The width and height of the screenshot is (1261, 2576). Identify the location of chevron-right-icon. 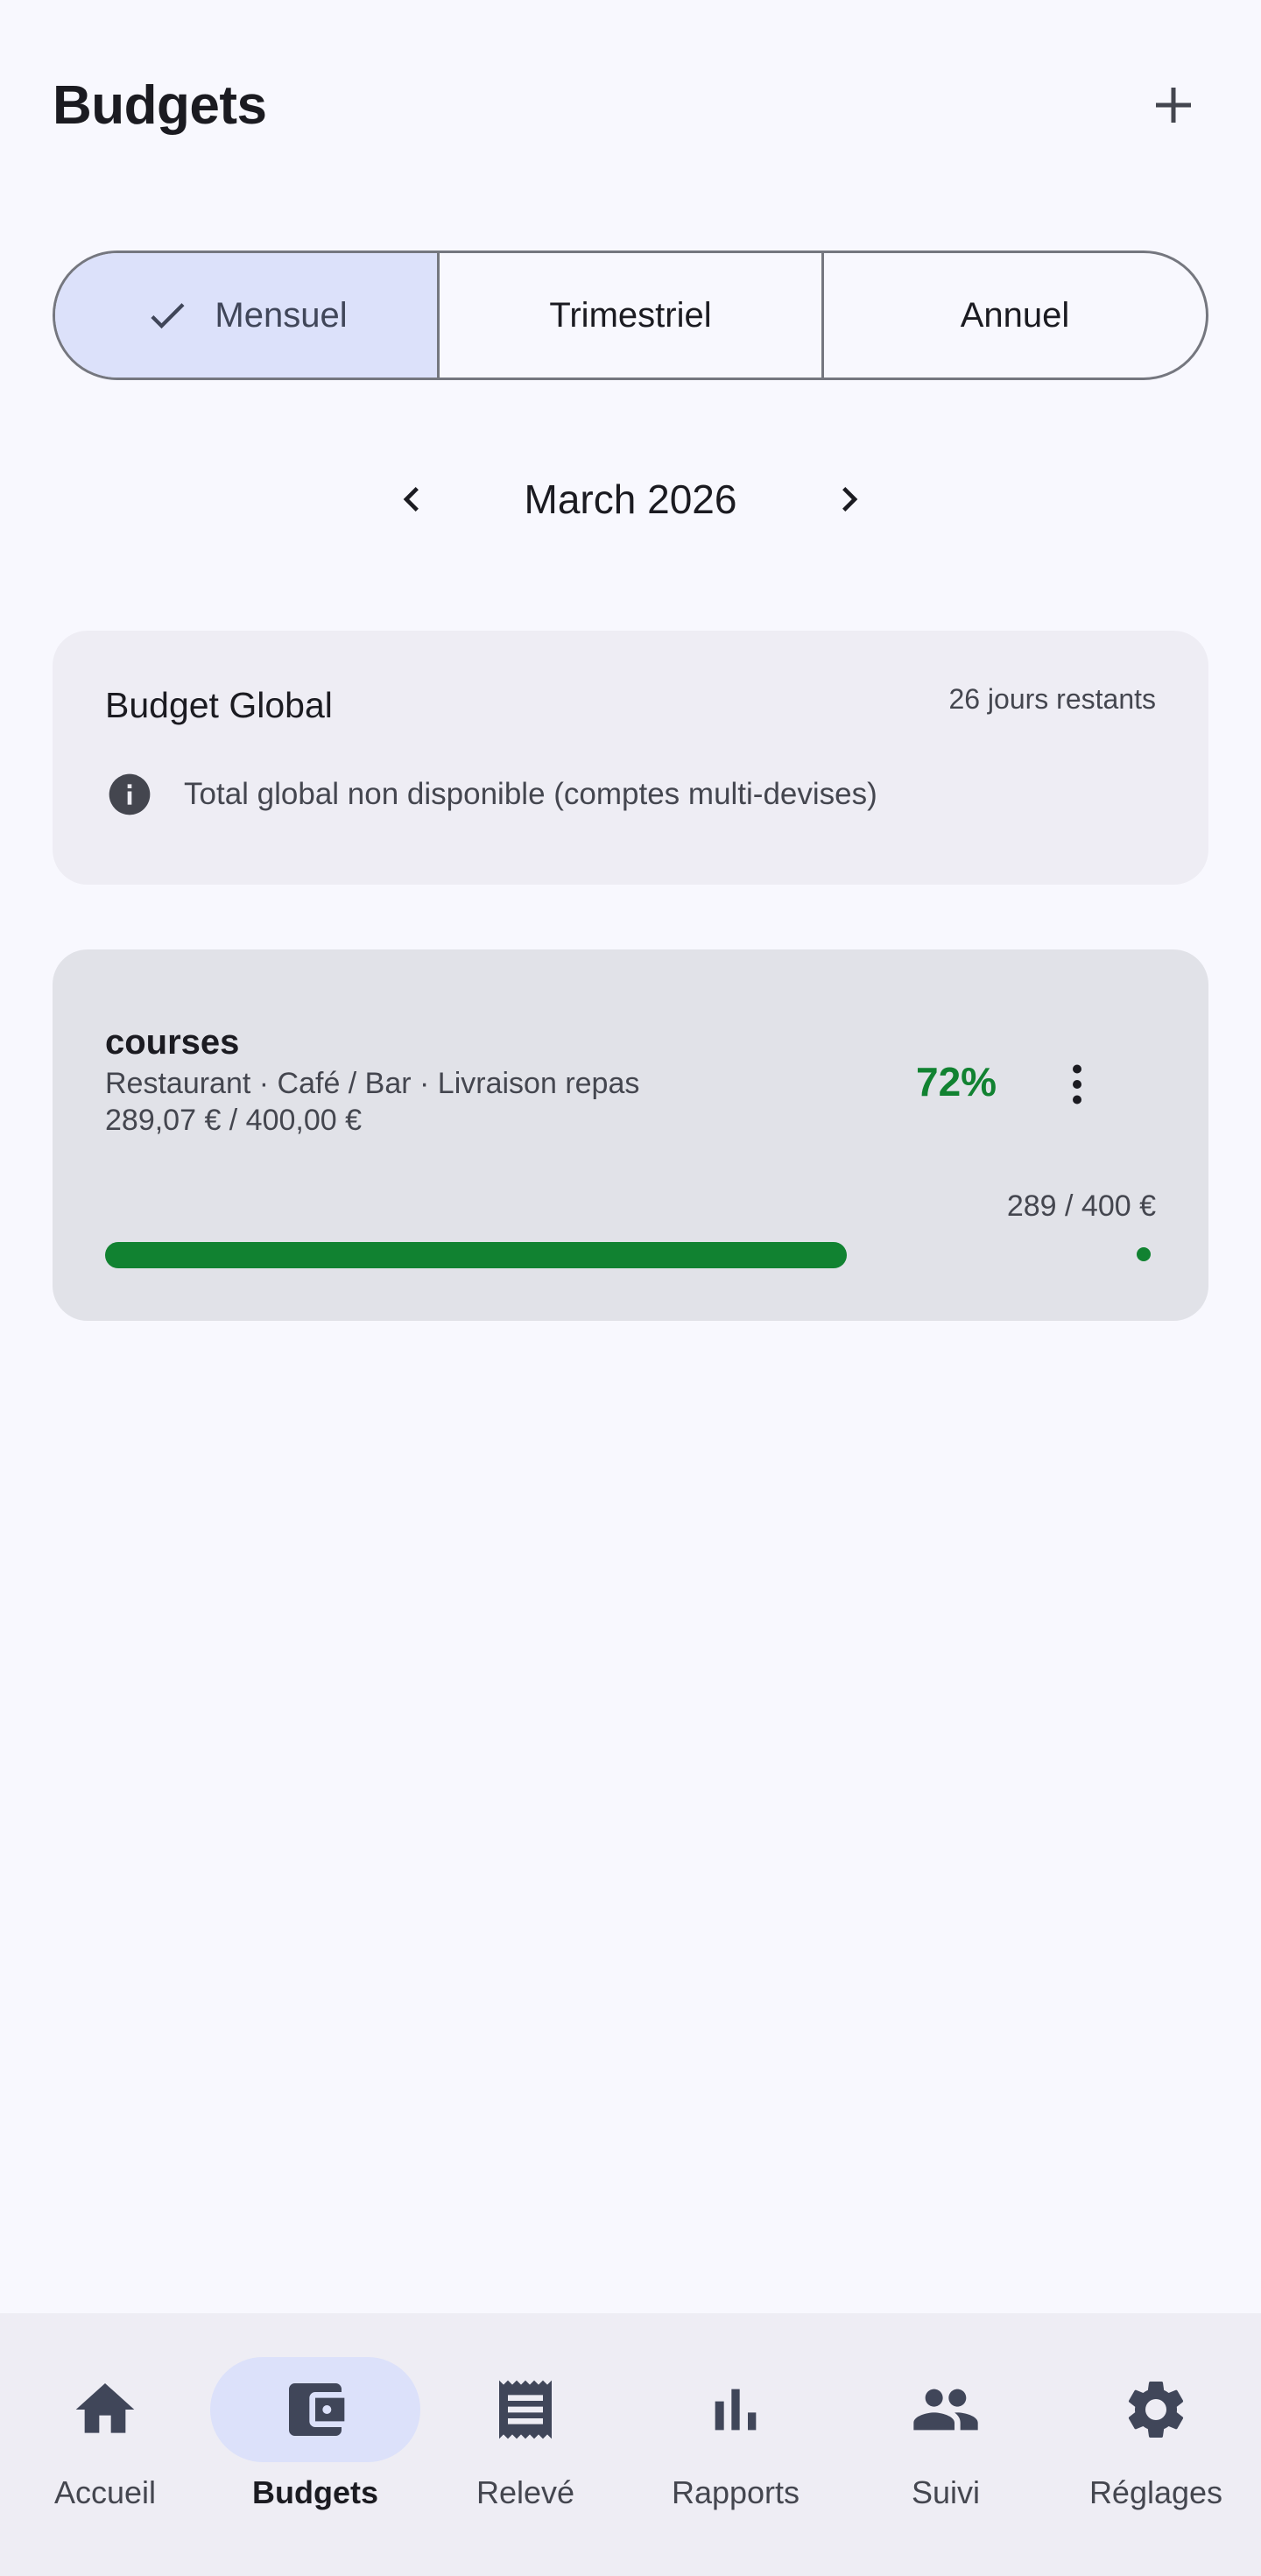
(850, 499).